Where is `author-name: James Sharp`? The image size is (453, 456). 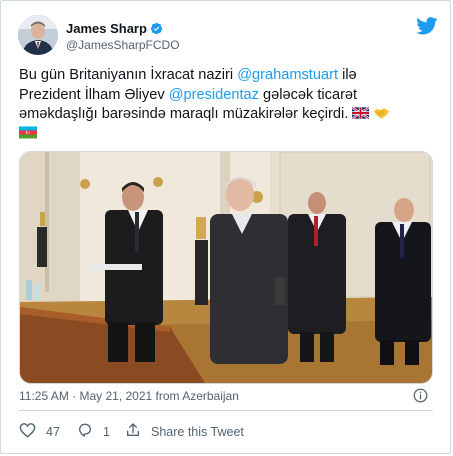
author-name: James Sharp is located at coordinates (114, 29).